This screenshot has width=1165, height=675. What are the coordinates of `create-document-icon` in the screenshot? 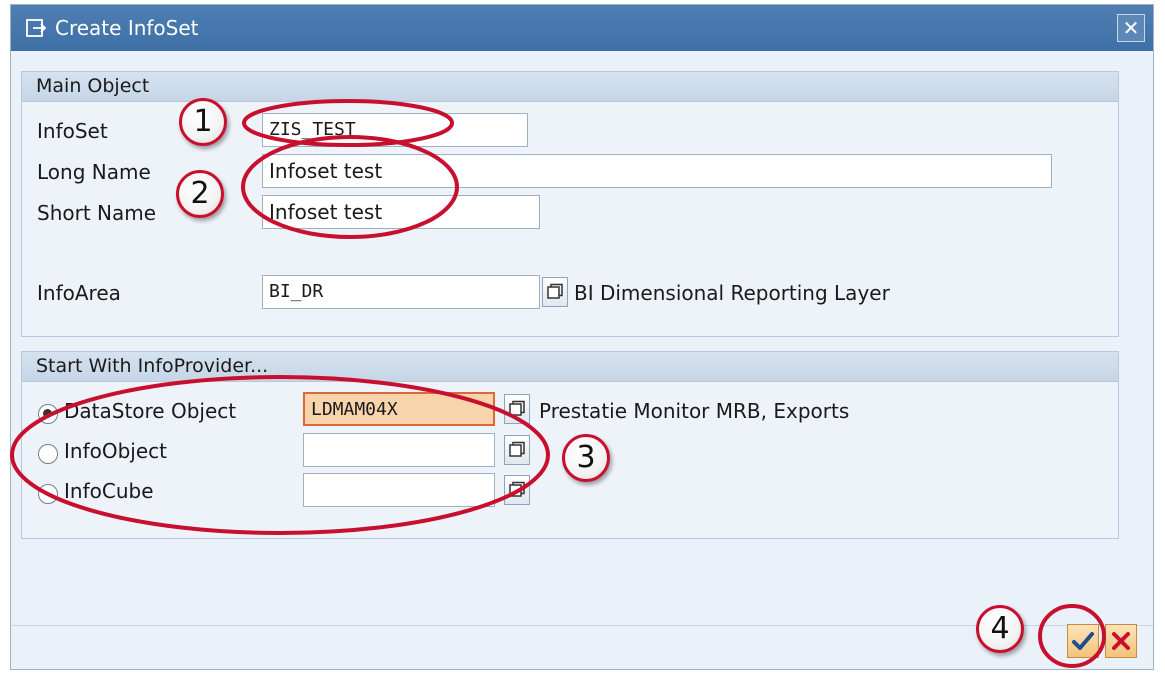 It's located at (36, 28).